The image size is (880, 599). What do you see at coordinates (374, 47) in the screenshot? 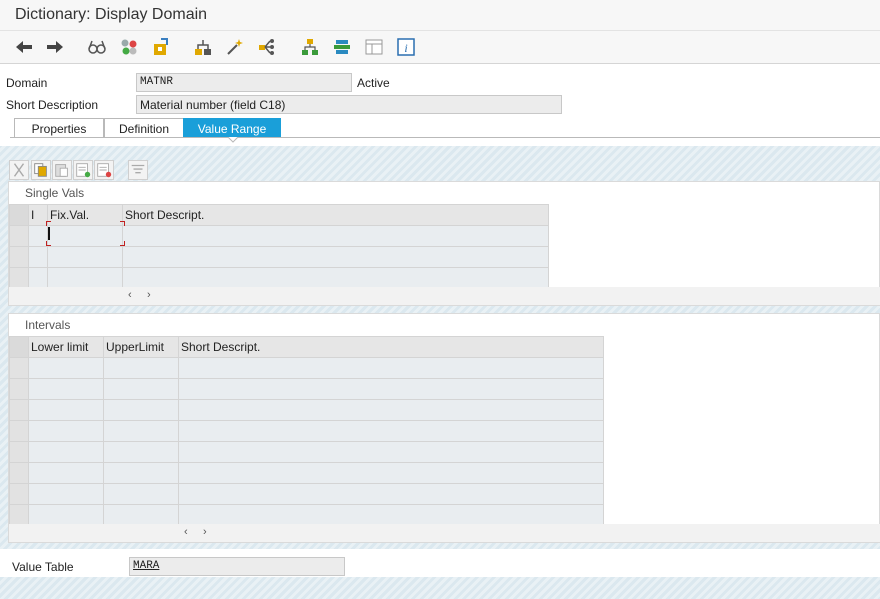
I see `table-layout-icon` at bounding box center [374, 47].